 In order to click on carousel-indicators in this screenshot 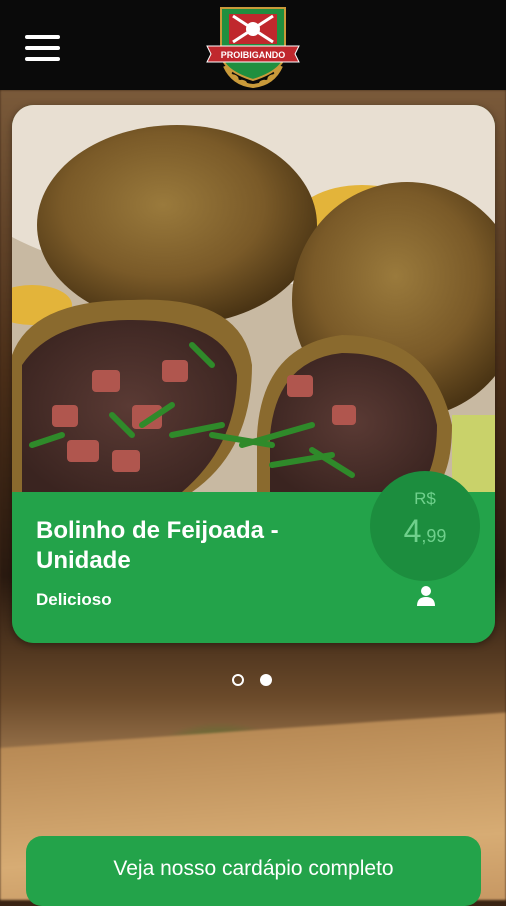, I will do `click(254, 681)`.